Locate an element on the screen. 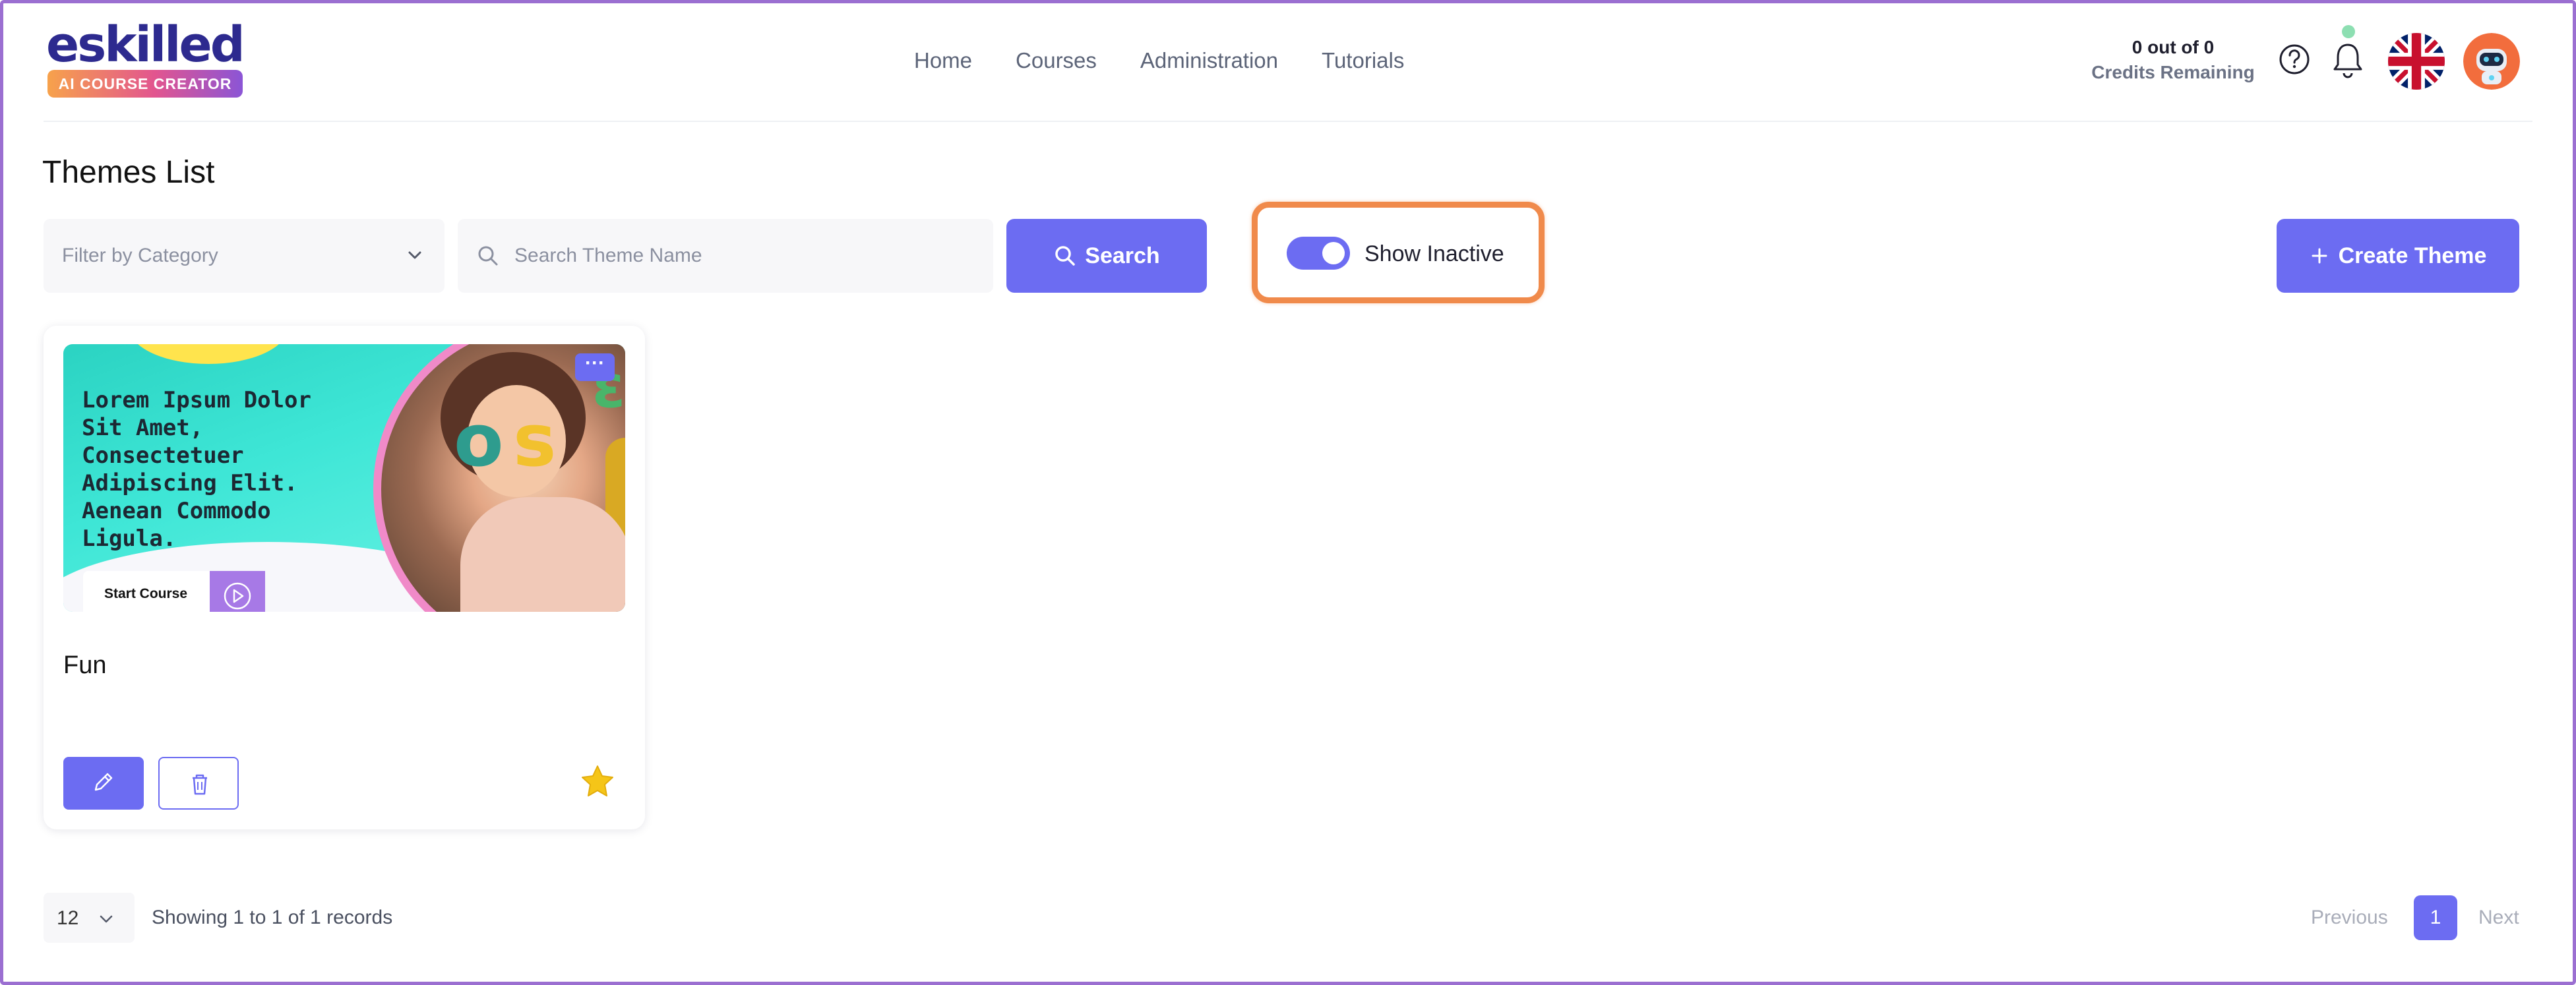 The height and width of the screenshot is (985, 2576). category-filter-select: Filter by Category is located at coordinates (244, 256).